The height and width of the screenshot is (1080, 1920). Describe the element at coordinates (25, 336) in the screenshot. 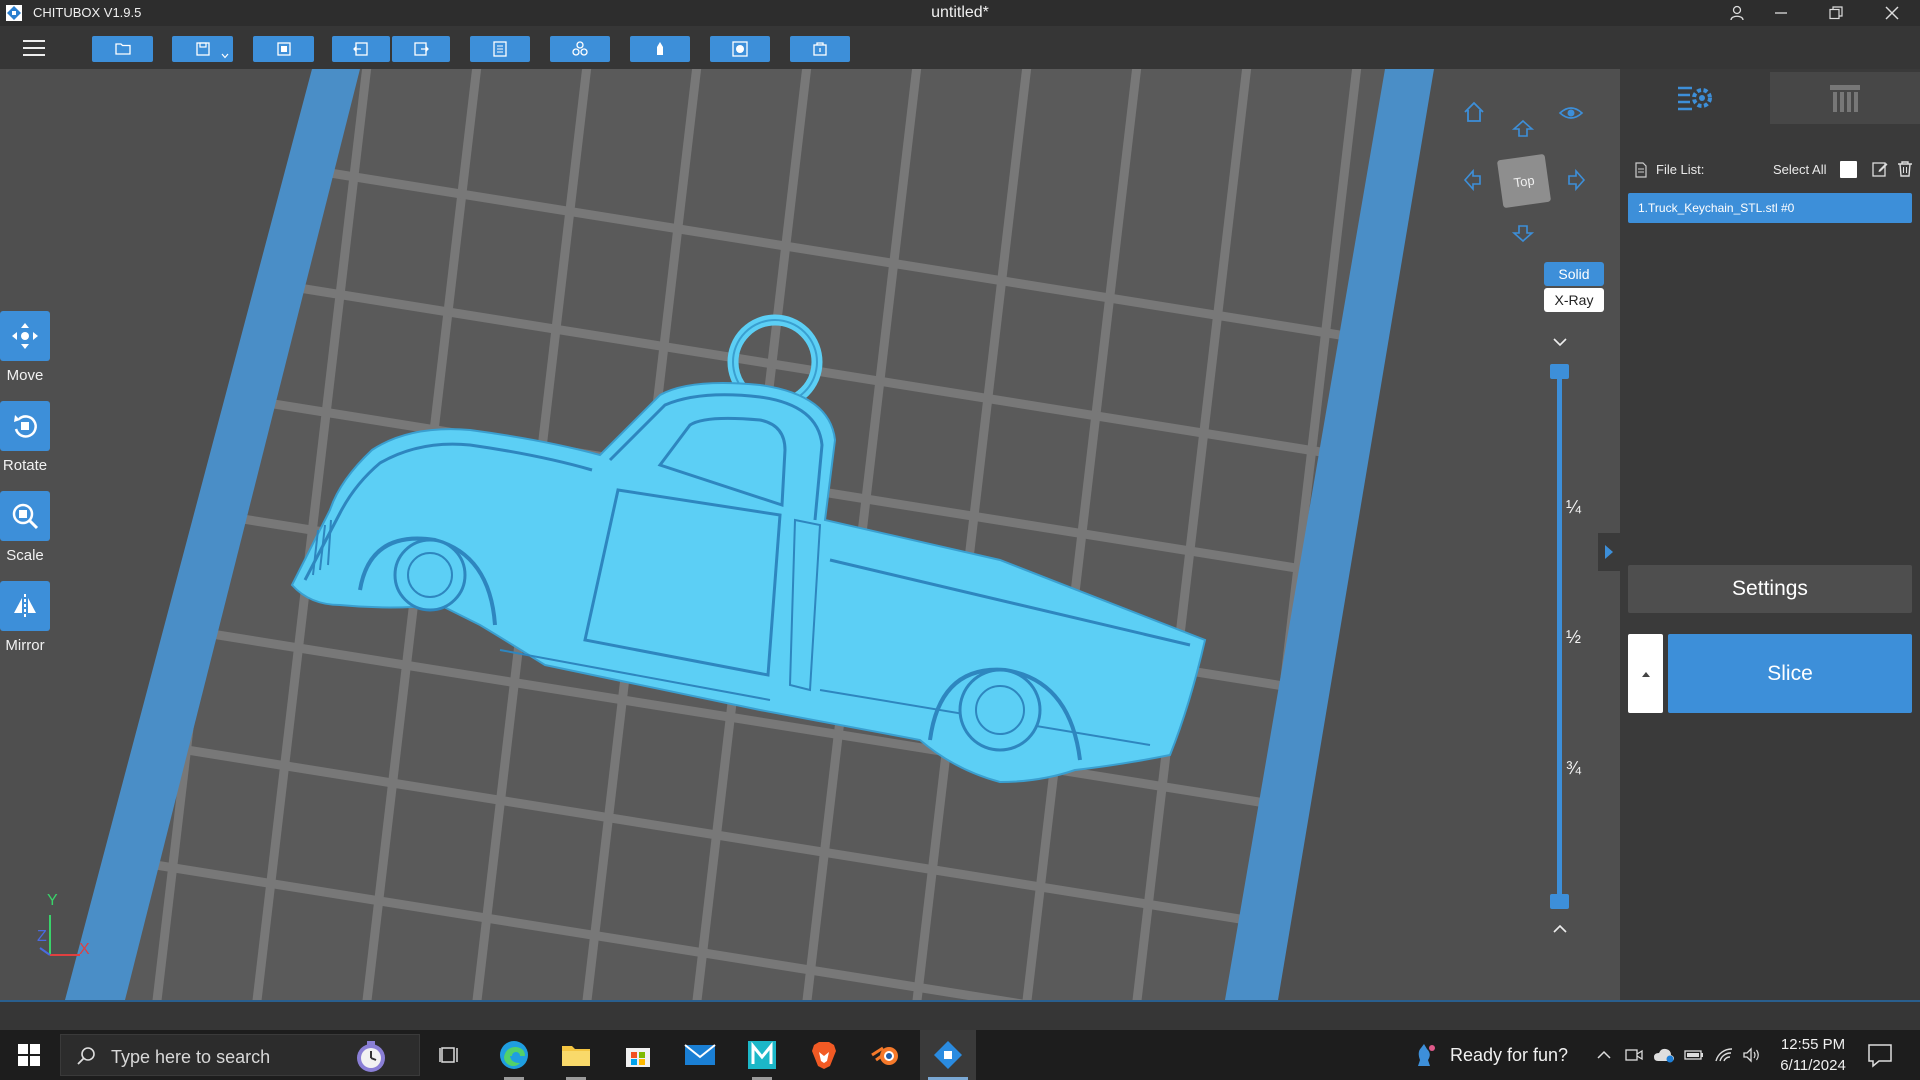

I see `move-button` at that location.